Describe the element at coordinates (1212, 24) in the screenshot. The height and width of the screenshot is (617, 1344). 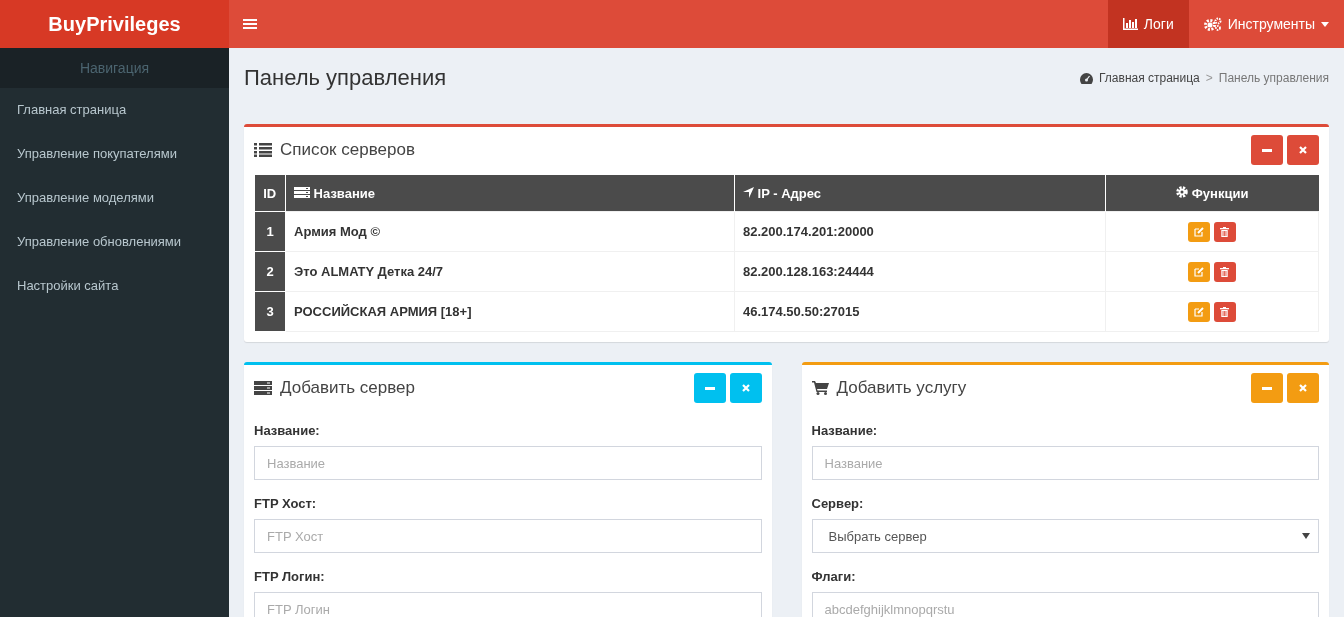
I see `gears-icon` at that location.